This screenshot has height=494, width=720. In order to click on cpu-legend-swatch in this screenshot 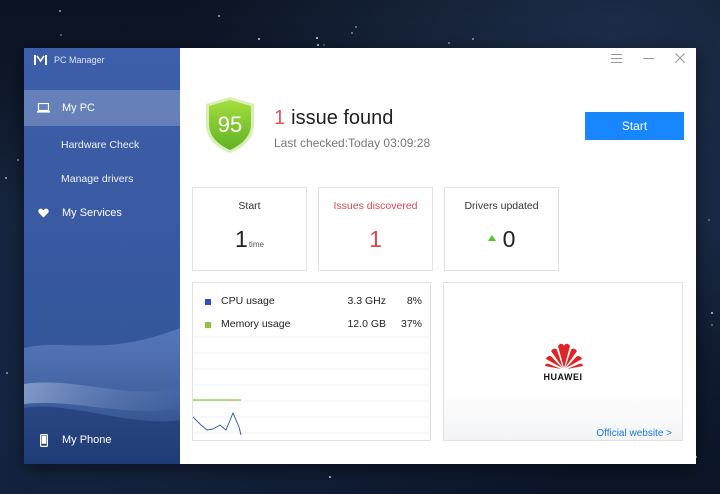, I will do `click(208, 302)`.